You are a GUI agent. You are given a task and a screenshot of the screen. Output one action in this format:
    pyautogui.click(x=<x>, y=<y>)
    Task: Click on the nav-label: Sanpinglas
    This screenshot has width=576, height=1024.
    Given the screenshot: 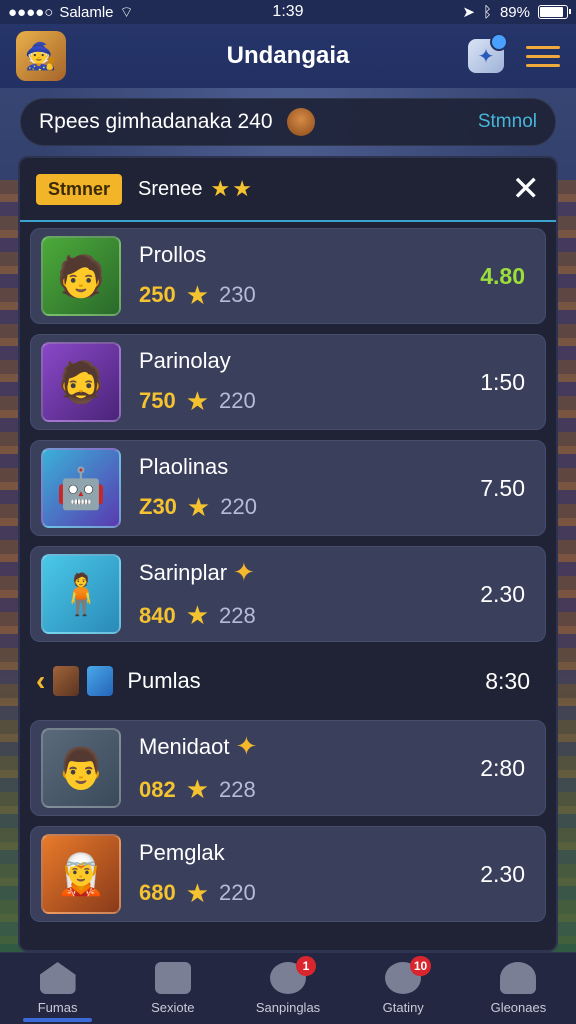 What is the action you would take?
    pyautogui.click(x=288, y=1007)
    